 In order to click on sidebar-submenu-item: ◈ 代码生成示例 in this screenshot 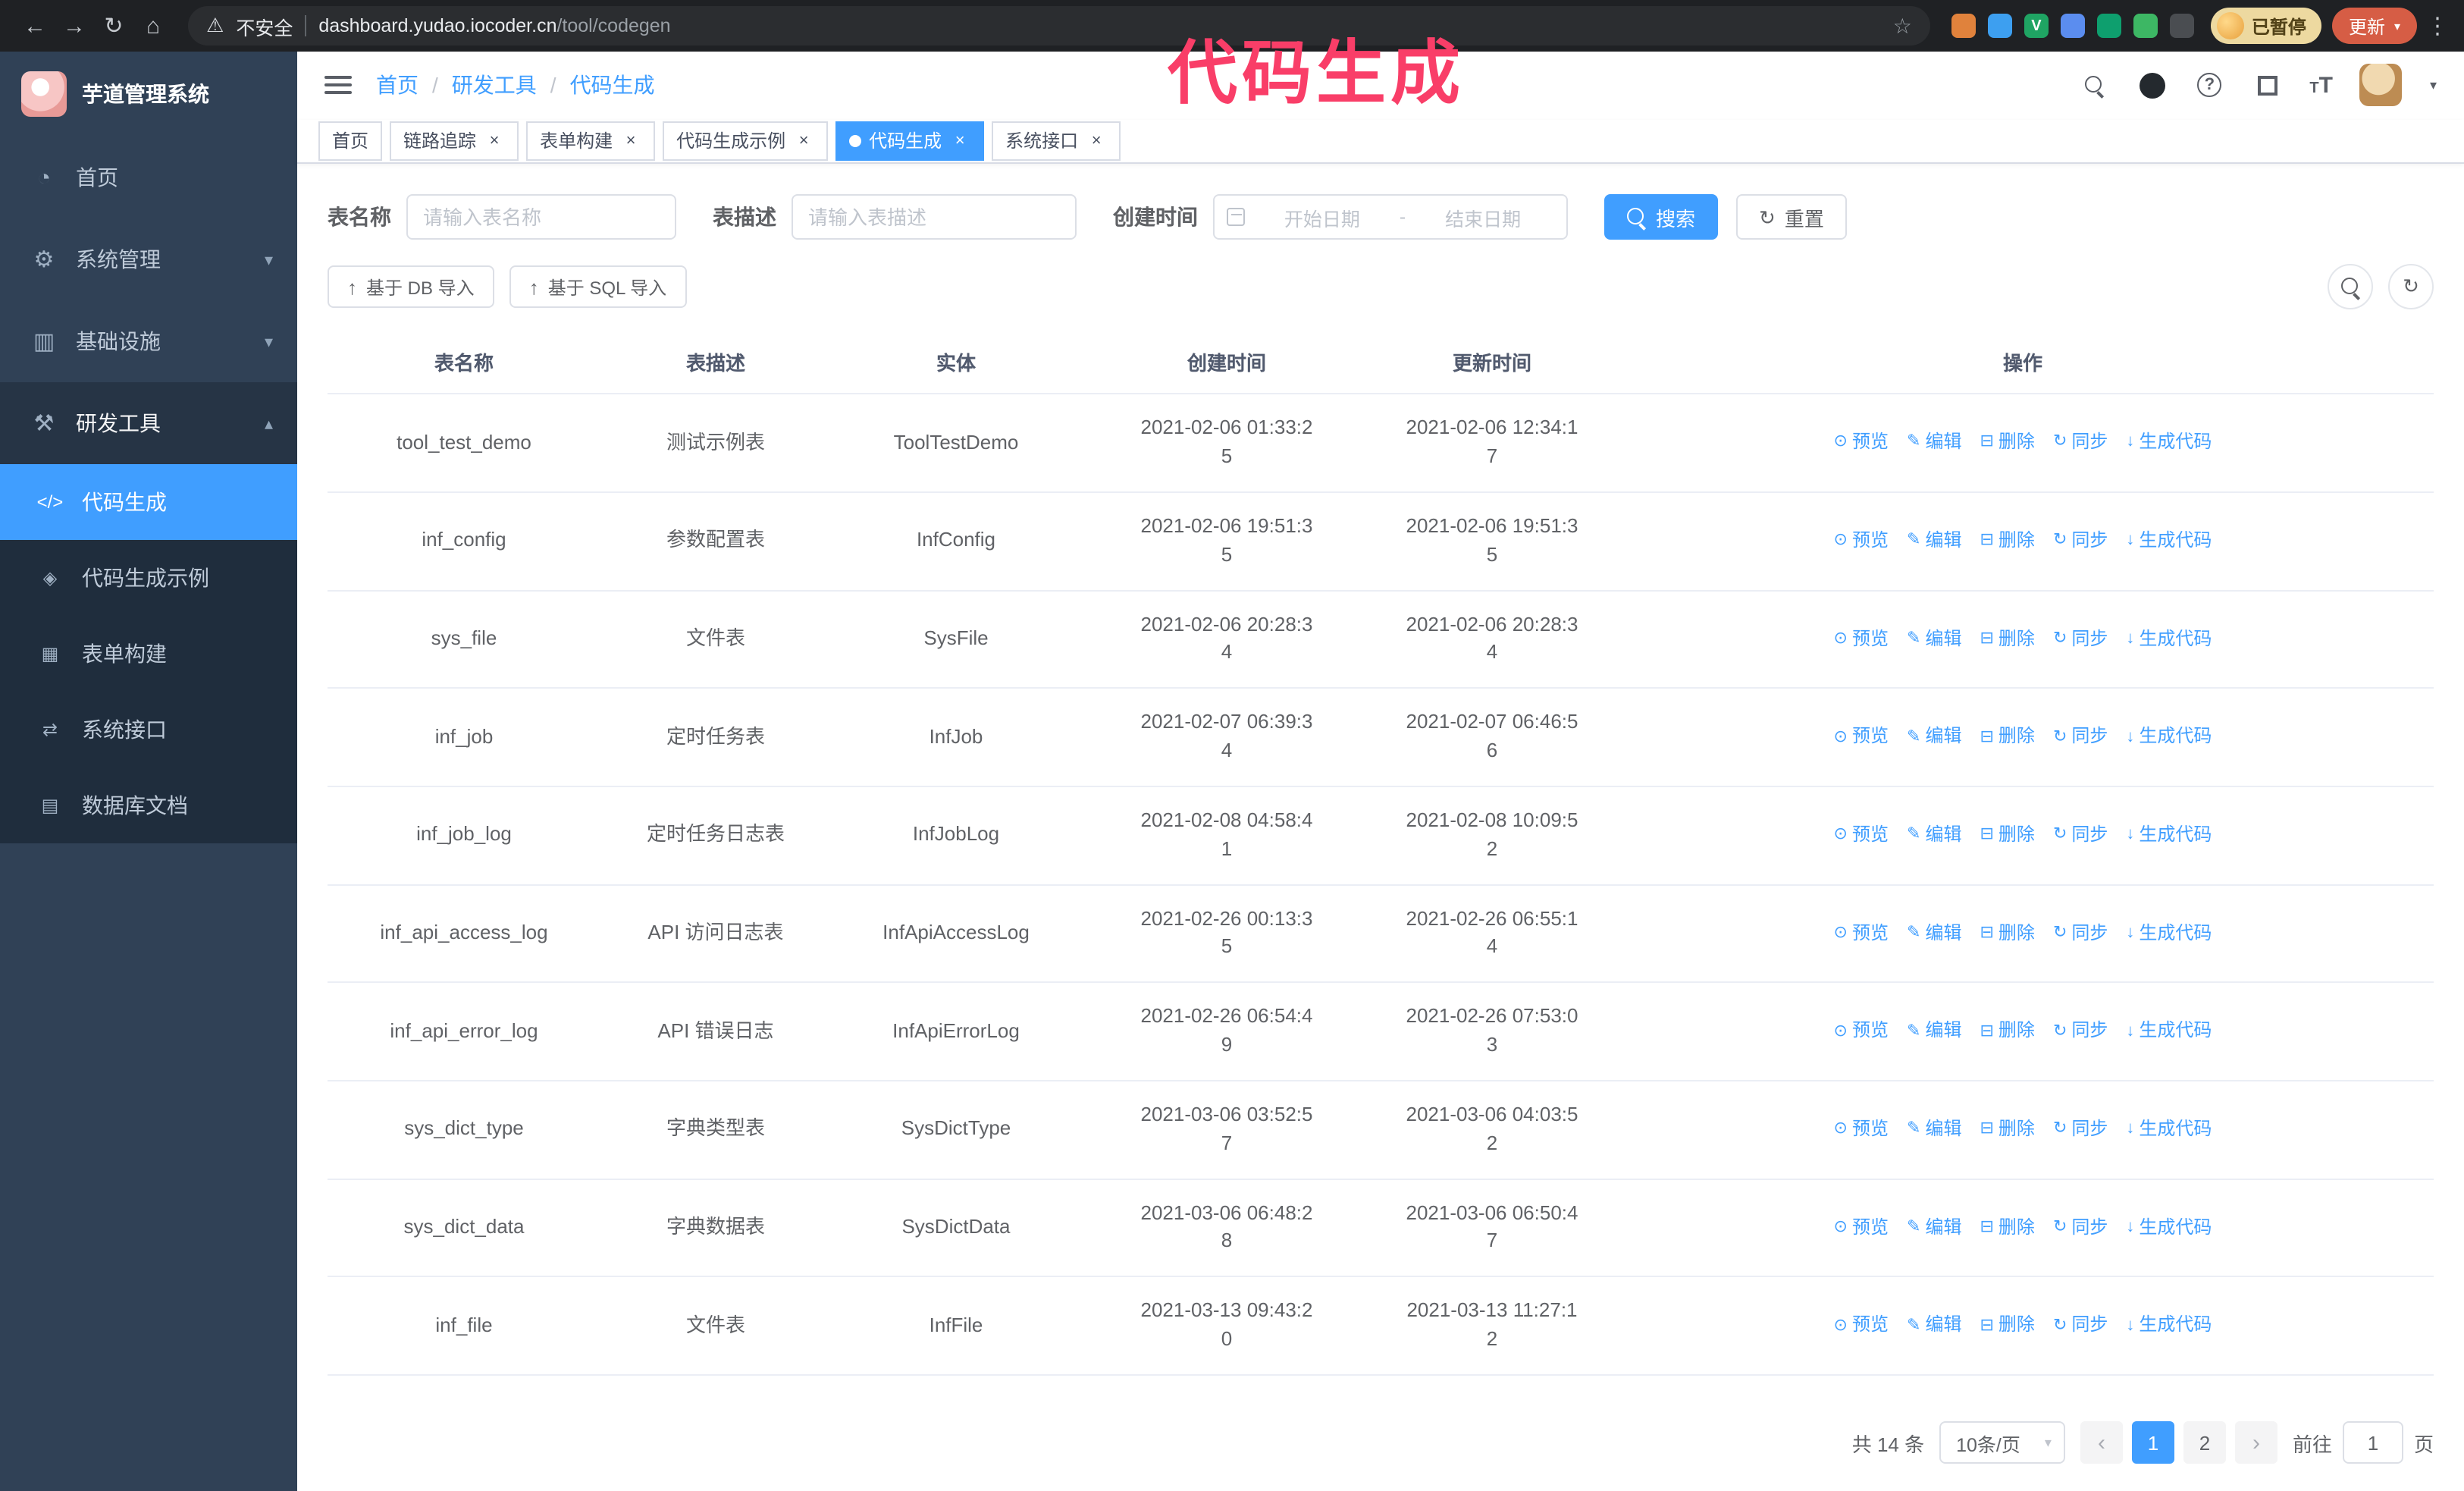, I will do `click(148, 578)`.